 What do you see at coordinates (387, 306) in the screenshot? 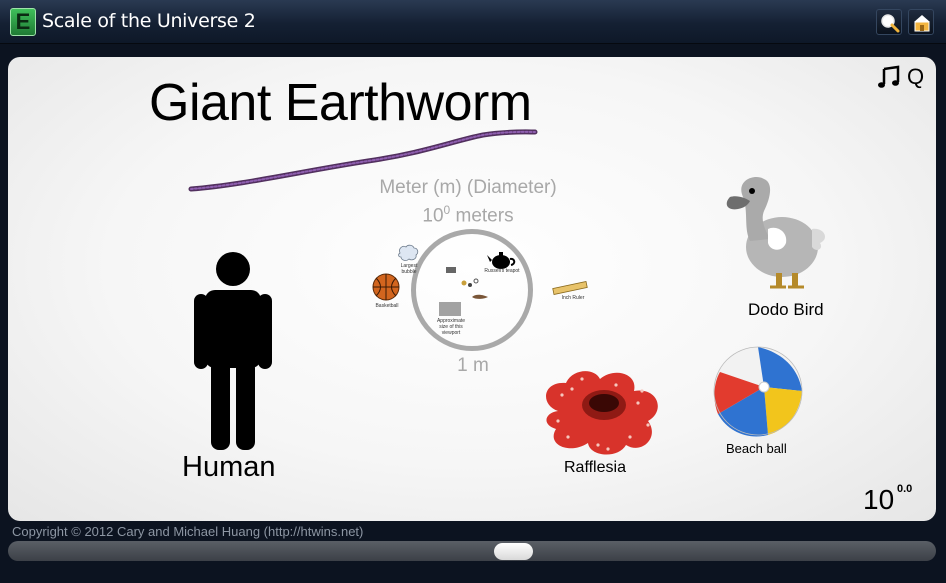
I see `basketball-label: Basketball` at bounding box center [387, 306].